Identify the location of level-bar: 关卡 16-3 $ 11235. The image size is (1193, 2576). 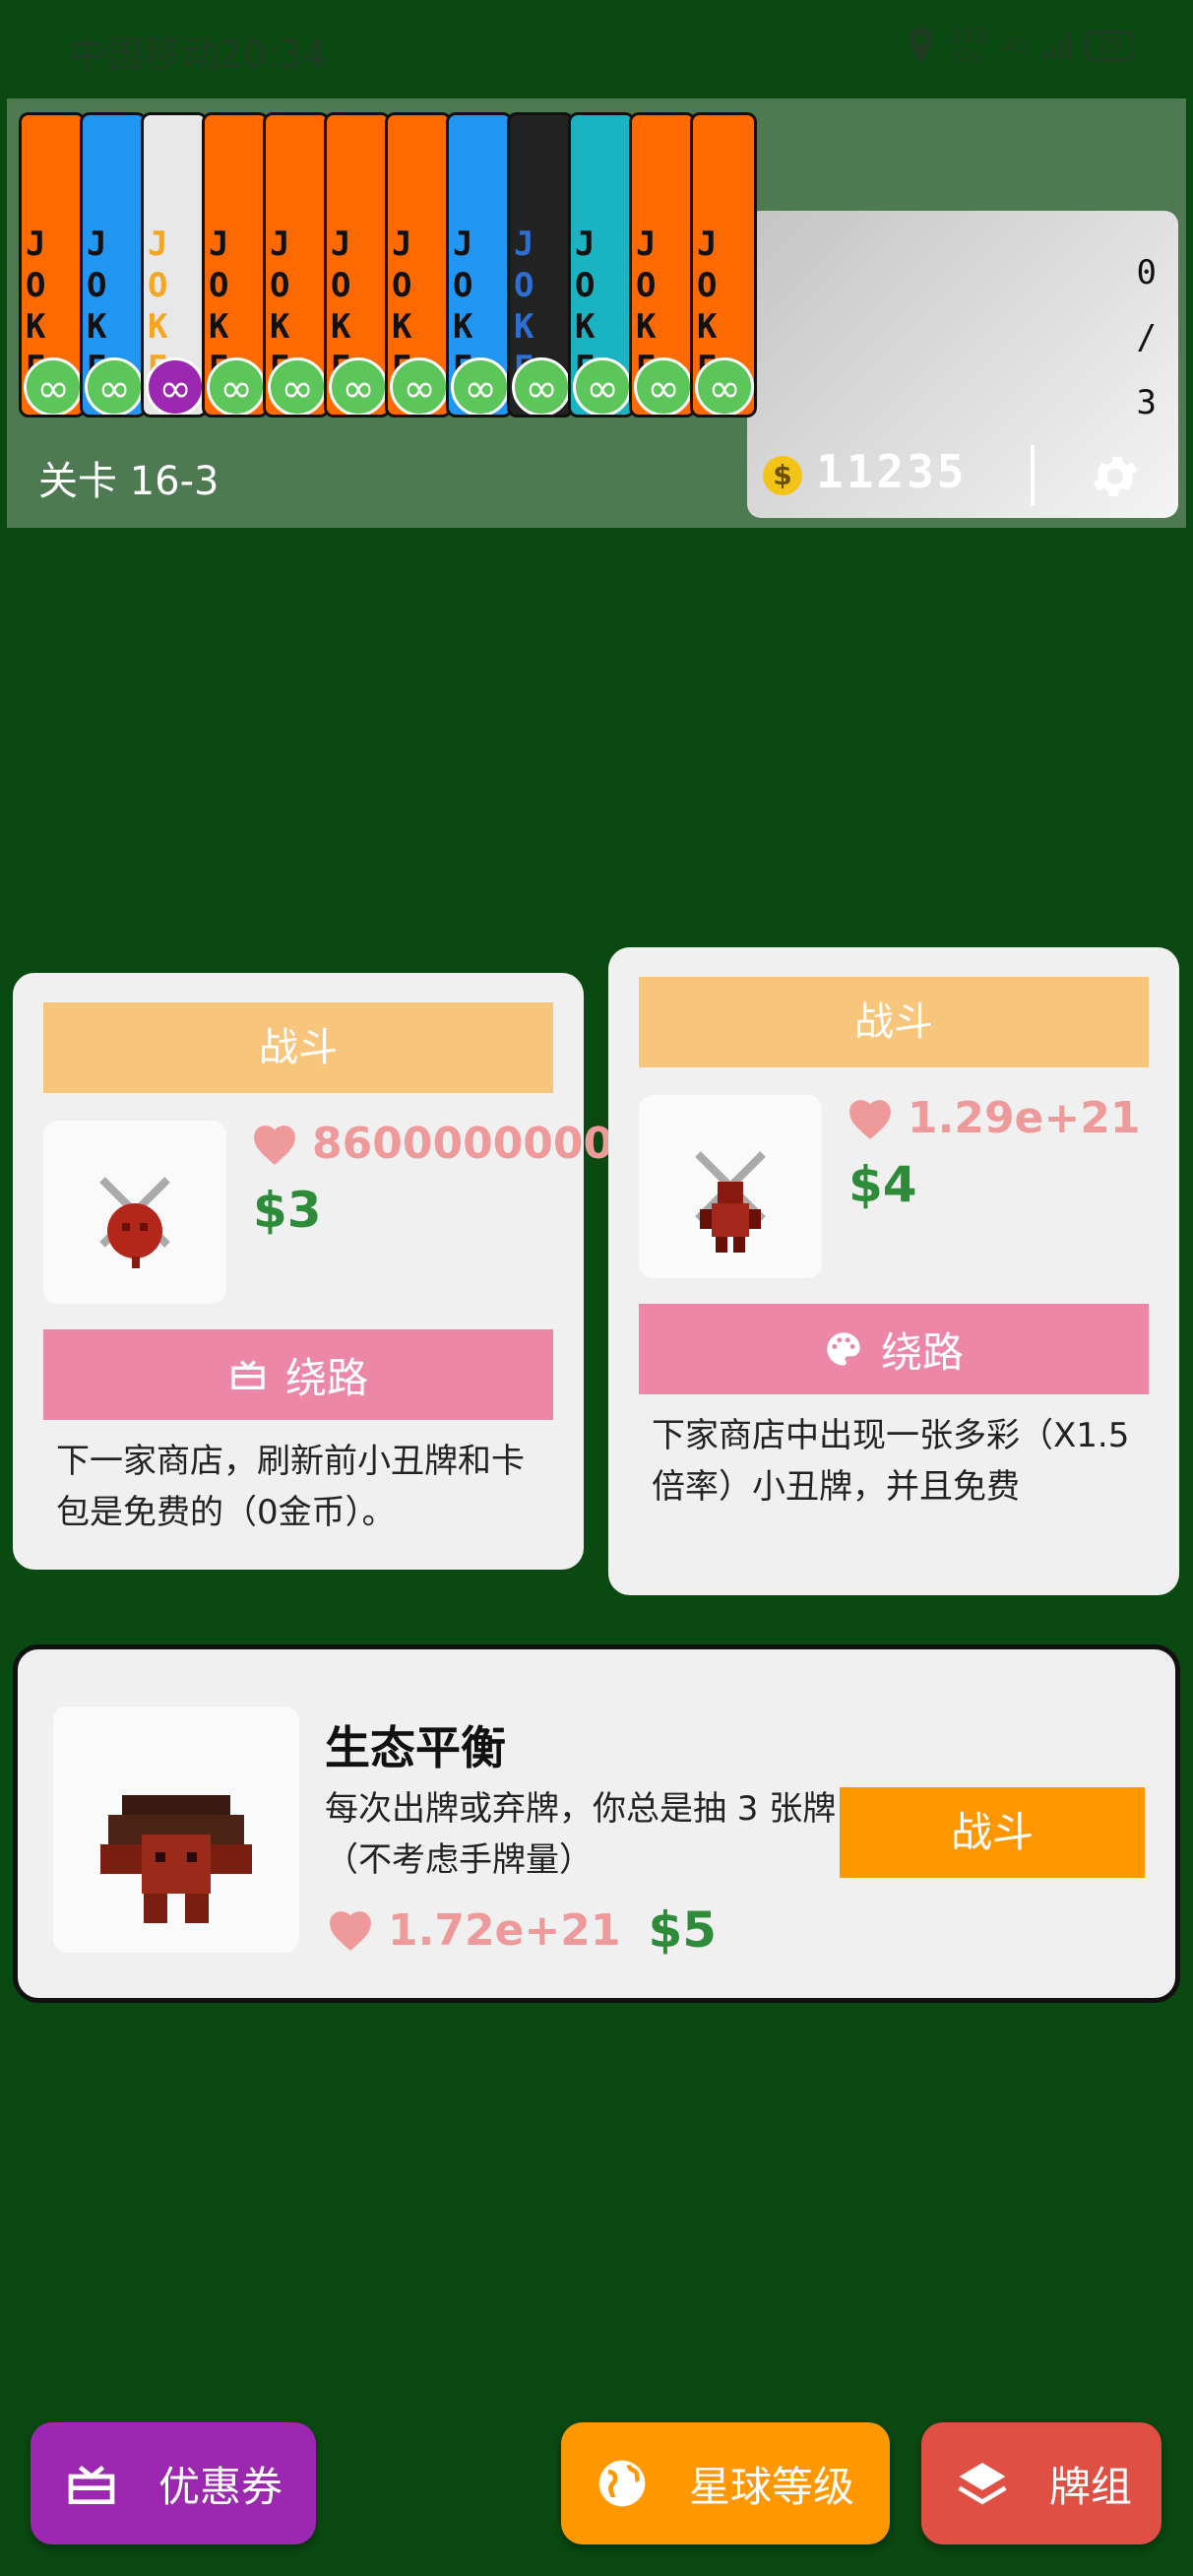
(596, 475).